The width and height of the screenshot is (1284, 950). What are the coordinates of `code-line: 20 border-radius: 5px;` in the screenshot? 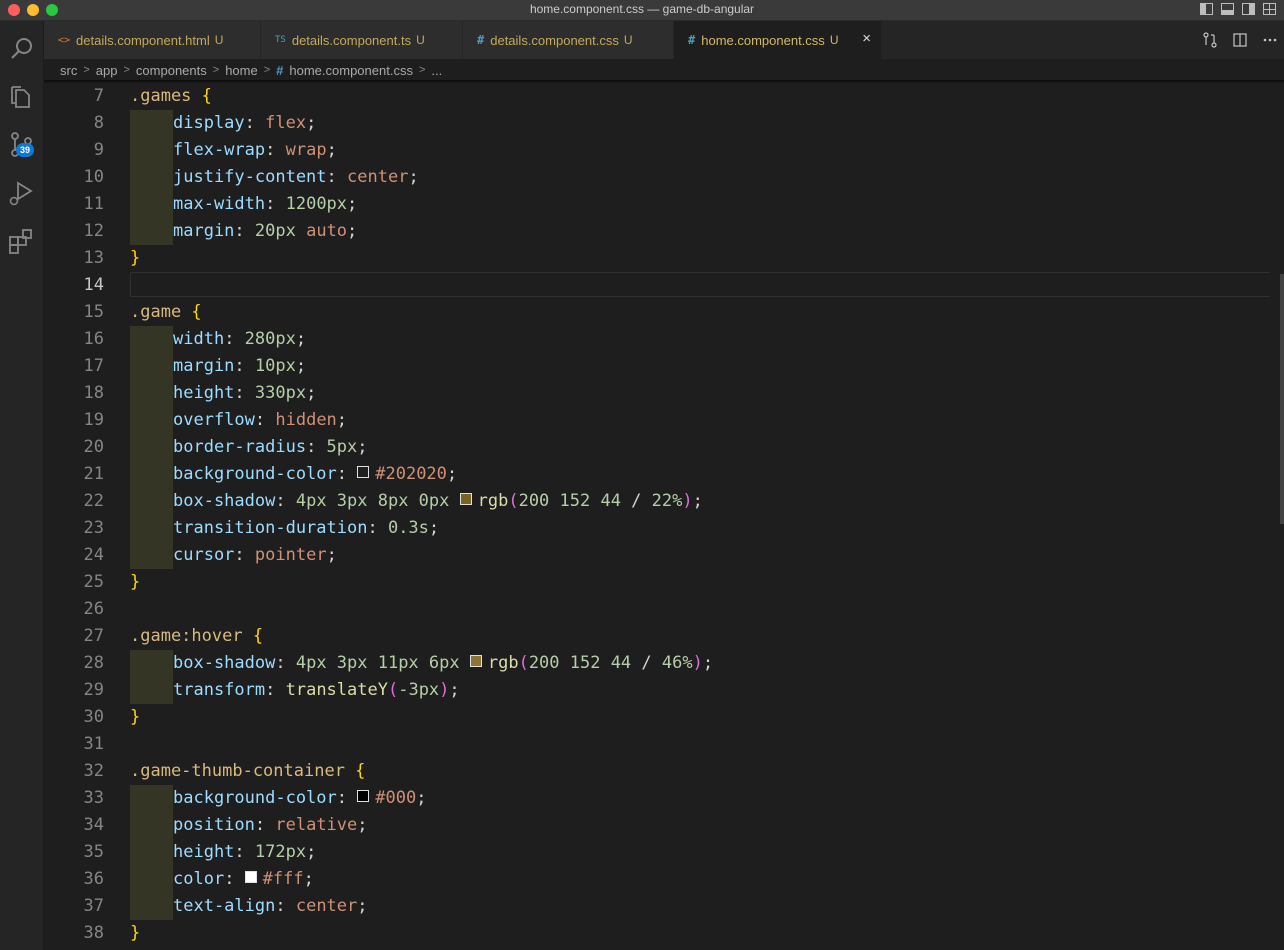 It's located at (664, 447).